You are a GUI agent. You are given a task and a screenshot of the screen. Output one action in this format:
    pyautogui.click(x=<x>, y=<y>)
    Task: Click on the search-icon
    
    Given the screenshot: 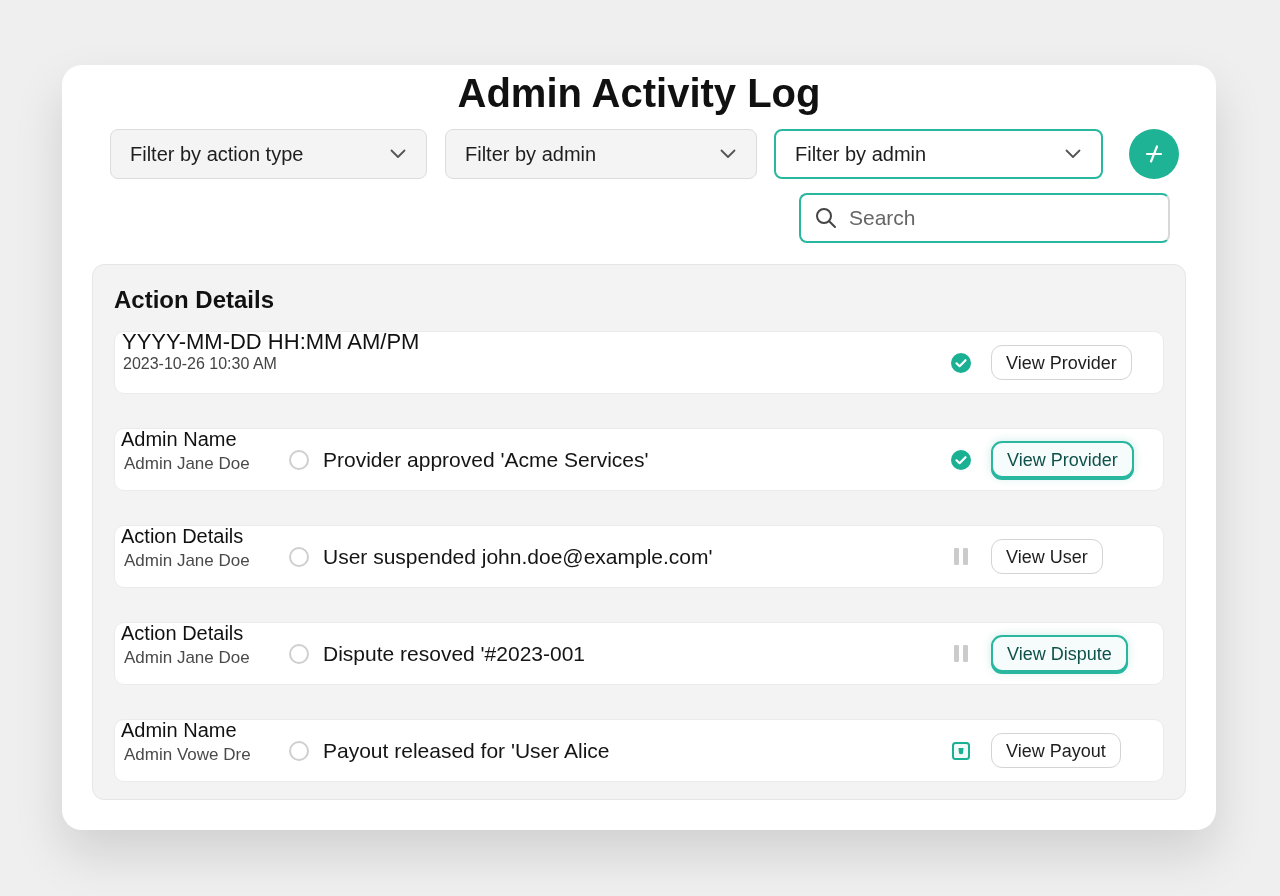 What is the action you would take?
    pyautogui.click(x=826, y=218)
    